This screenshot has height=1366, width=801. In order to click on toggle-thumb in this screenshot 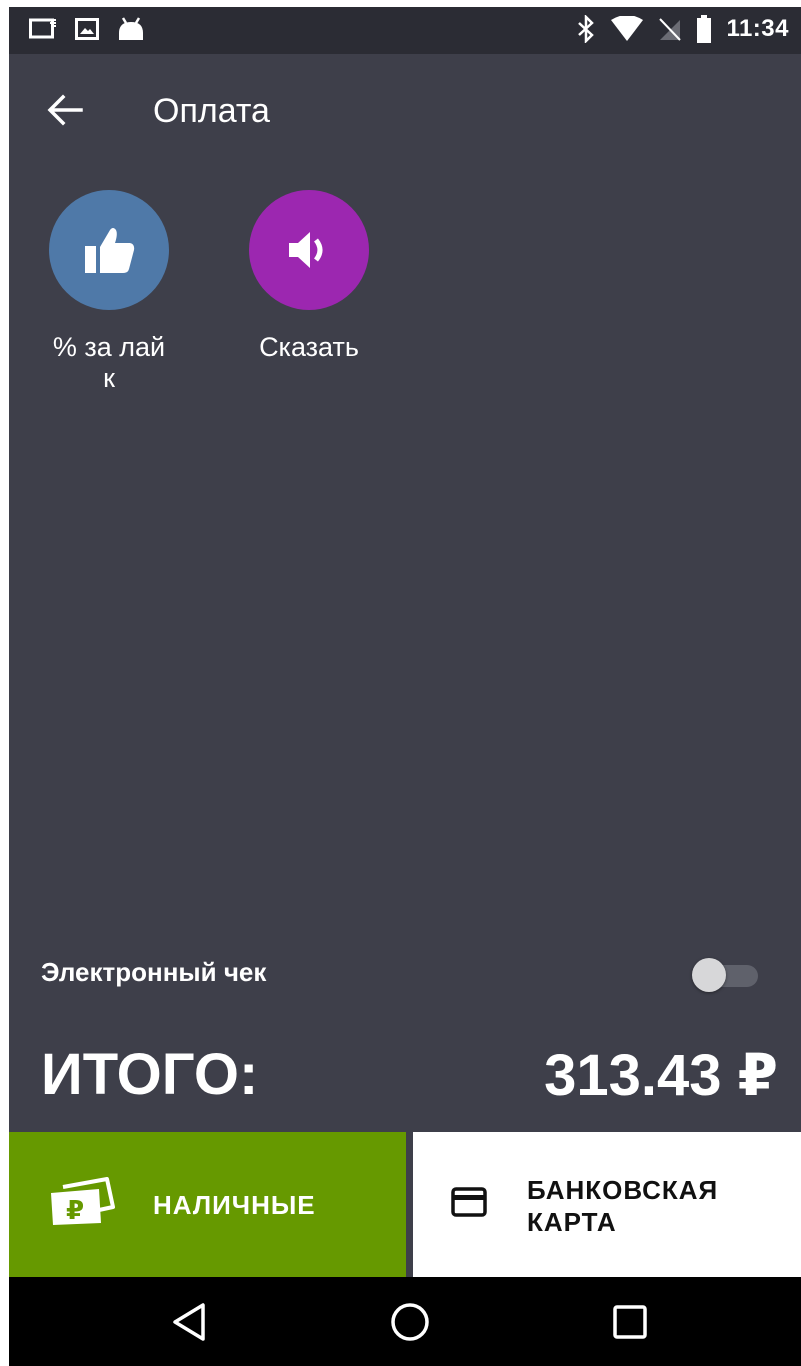, I will do `click(709, 975)`.